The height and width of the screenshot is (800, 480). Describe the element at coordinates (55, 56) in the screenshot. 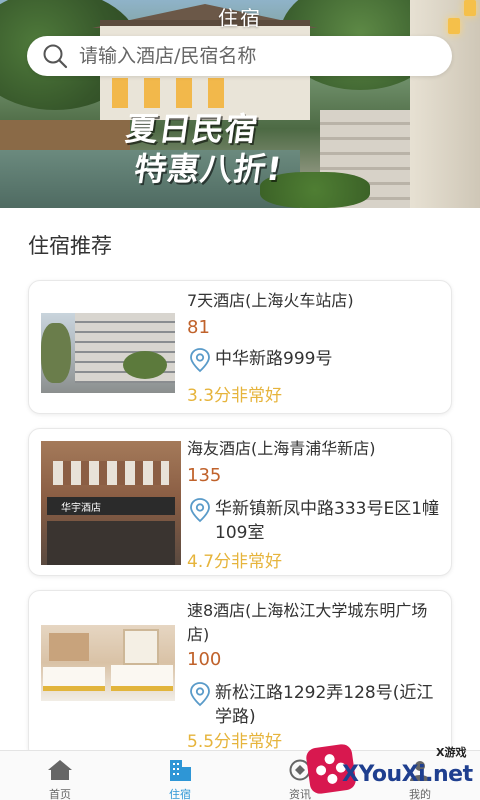

I see `search-icon` at that location.